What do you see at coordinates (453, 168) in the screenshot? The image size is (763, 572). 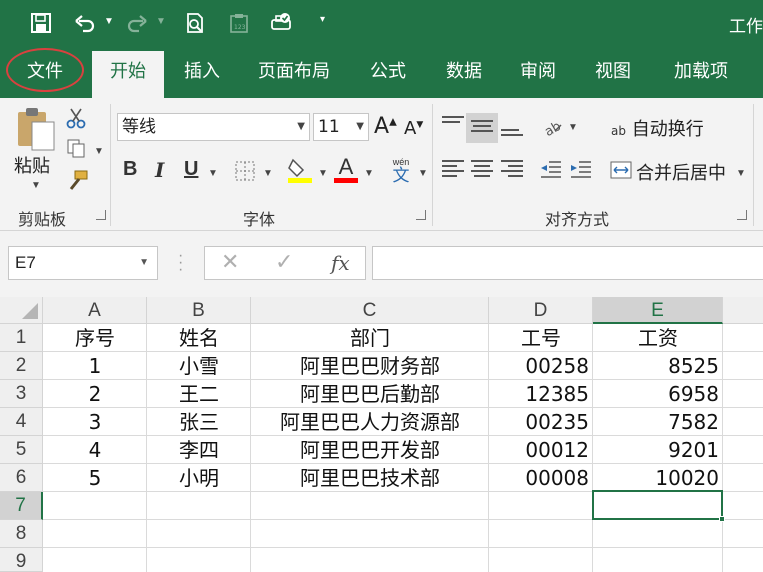 I see `align-left-icon` at bounding box center [453, 168].